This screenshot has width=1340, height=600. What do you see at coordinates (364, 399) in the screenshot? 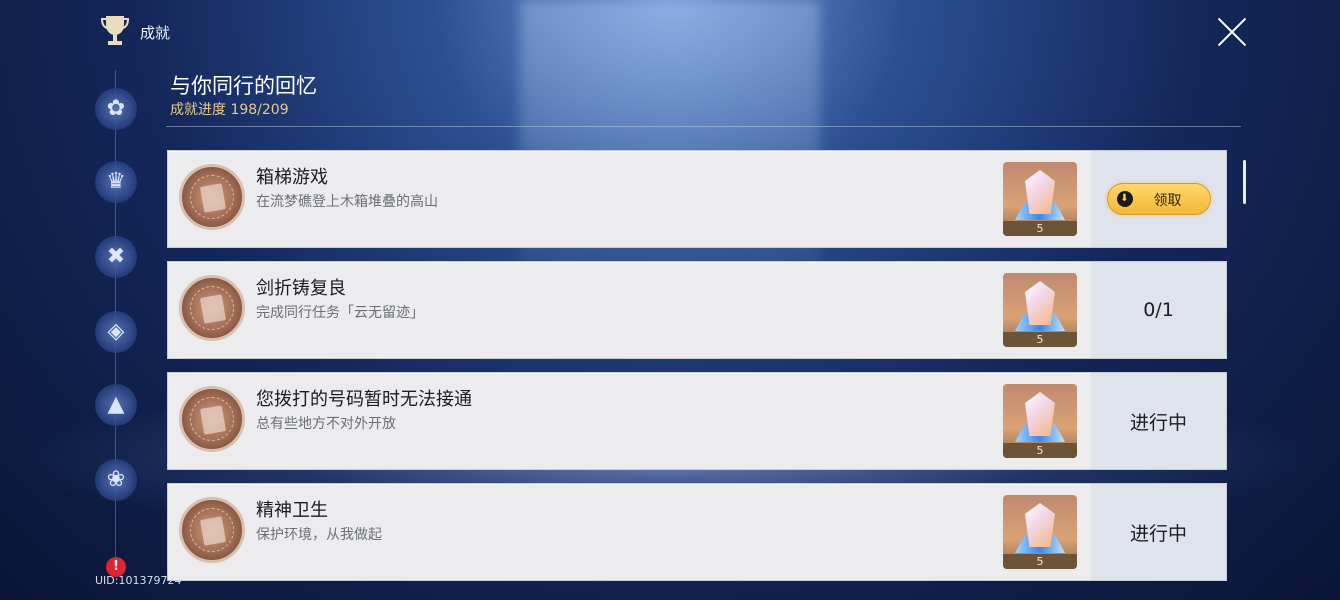
I see `achievement-name: 您拨打的号码暂时无法接通` at bounding box center [364, 399].